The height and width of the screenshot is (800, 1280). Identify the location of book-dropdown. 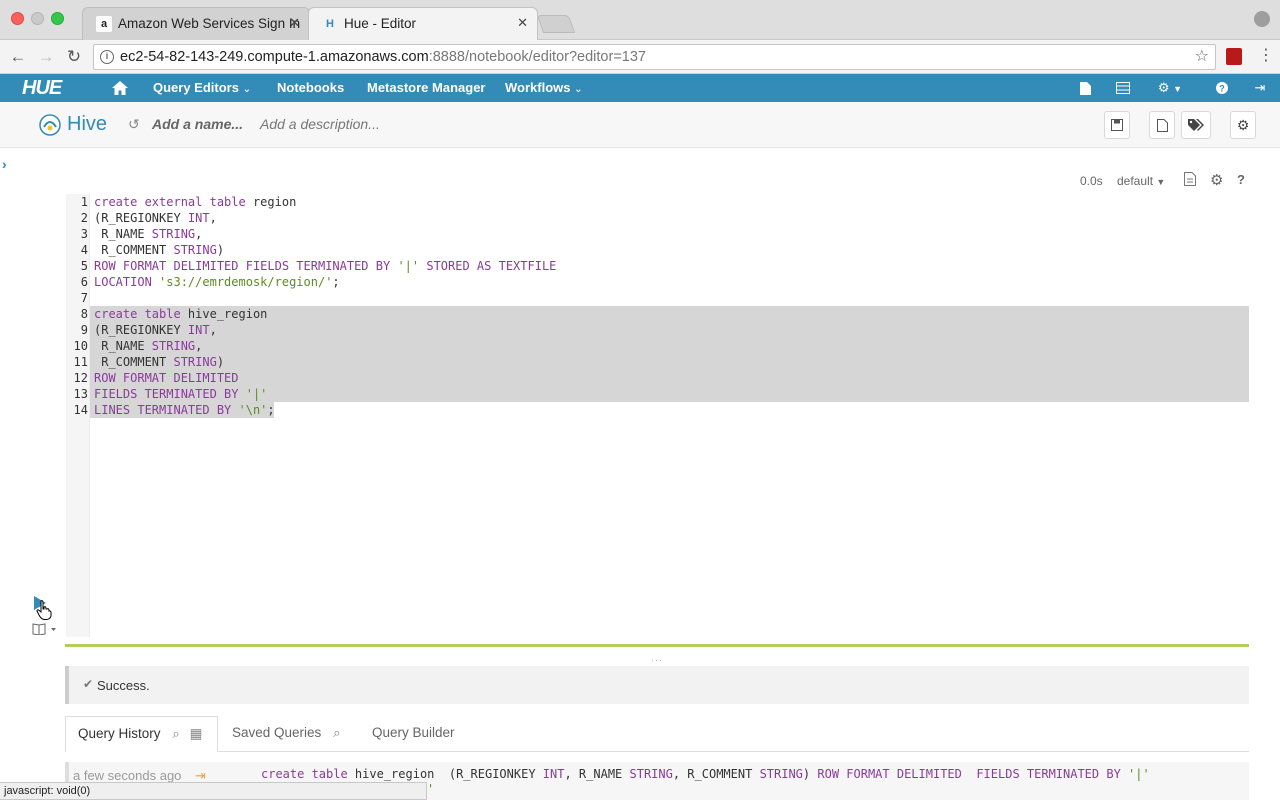
(44, 631).